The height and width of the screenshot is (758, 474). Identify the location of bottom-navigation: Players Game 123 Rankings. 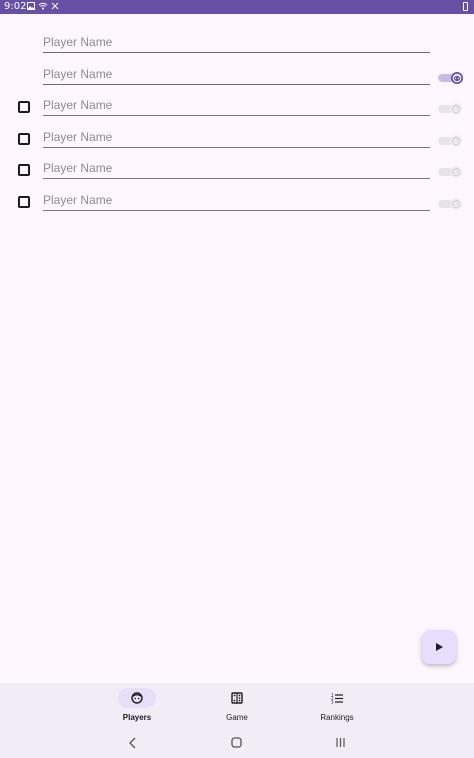
(237, 706).